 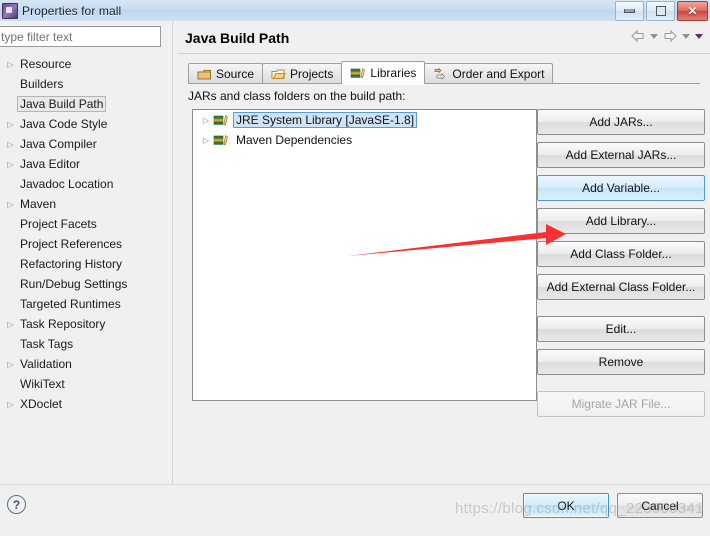 What do you see at coordinates (86, 64) in the screenshot?
I see `sidebar-item-resource: ▷ Resource` at bounding box center [86, 64].